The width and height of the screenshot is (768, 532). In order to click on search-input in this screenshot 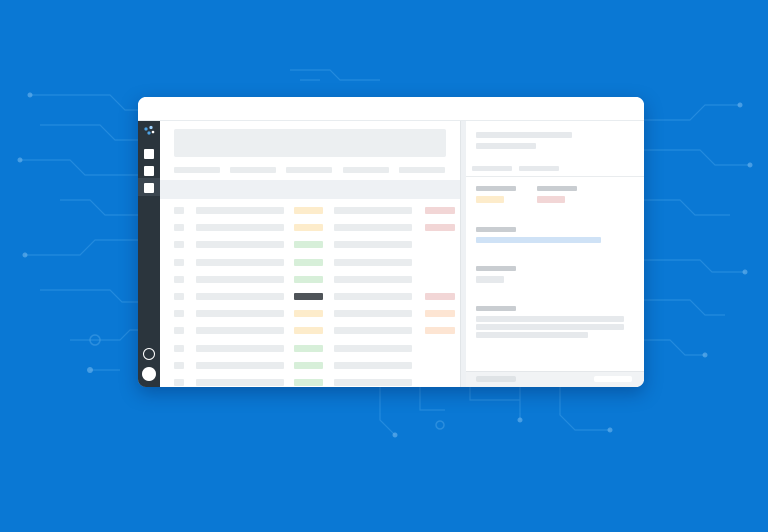, I will do `click(310, 143)`.